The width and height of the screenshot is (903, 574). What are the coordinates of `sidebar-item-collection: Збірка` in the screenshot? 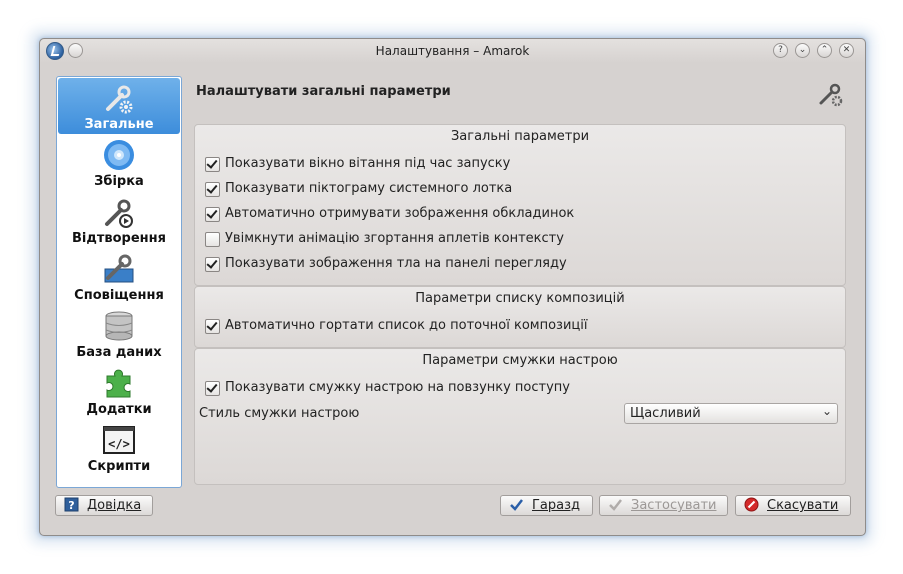 It's located at (119, 163).